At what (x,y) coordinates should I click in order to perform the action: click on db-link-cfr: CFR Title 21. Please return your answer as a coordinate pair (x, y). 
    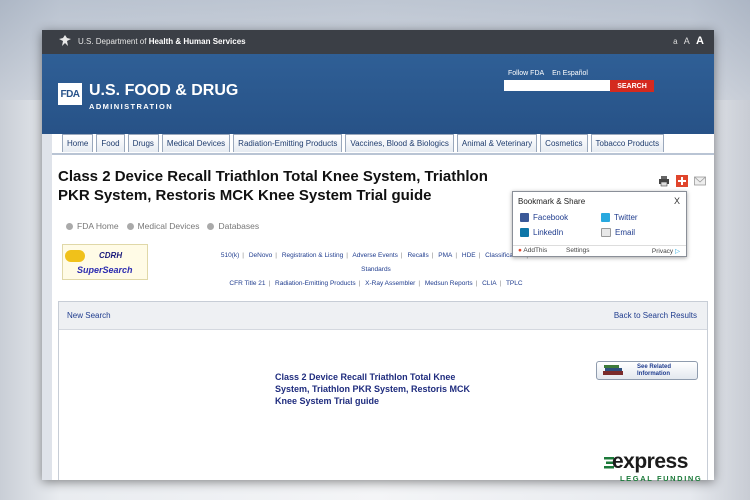
    Looking at the image, I should click on (247, 283).